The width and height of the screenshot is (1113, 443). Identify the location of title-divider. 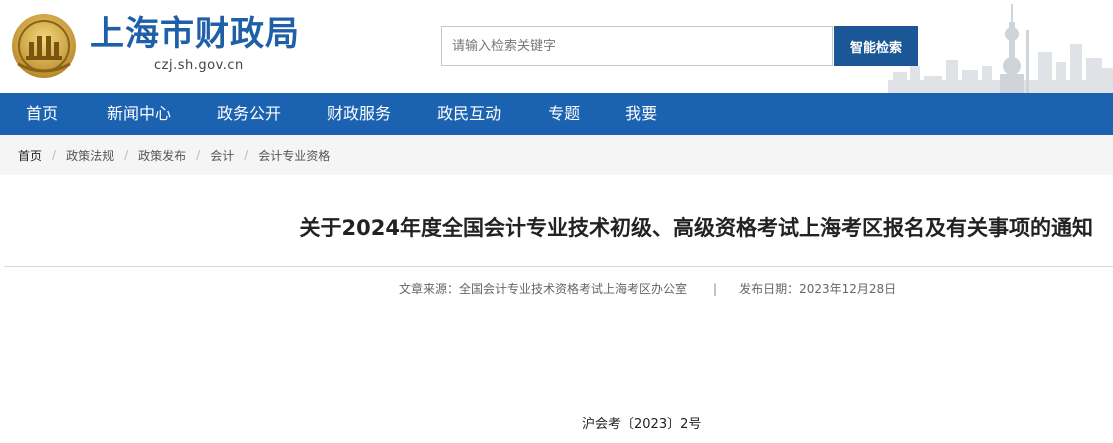
(558, 266).